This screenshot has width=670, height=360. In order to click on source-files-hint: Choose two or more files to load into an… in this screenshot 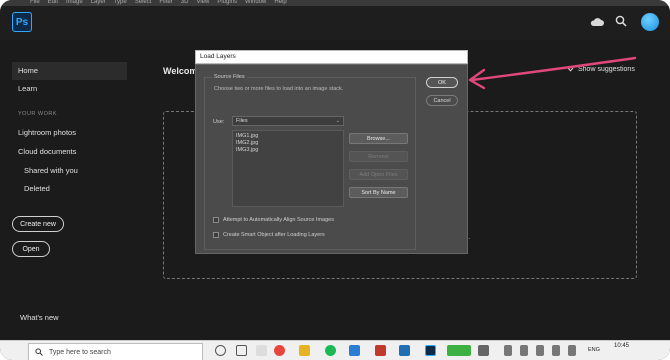, I will do `click(279, 89)`.